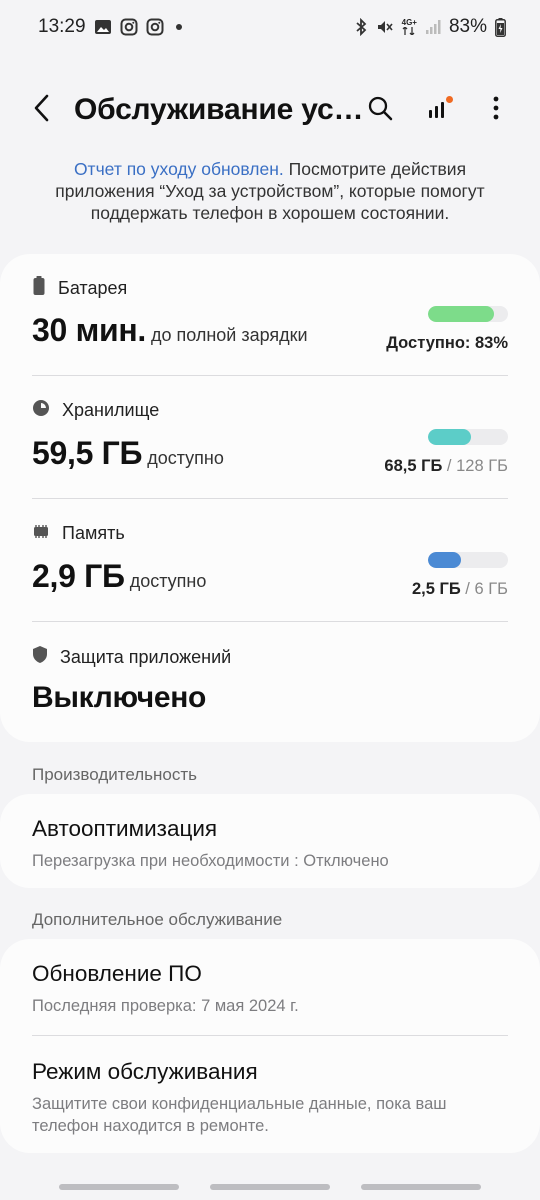 The image size is (540, 1200). What do you see at coordinates (119, 1187) in the screenshot?
I see `nav-recents-button` at bounding box center [119, 1187].